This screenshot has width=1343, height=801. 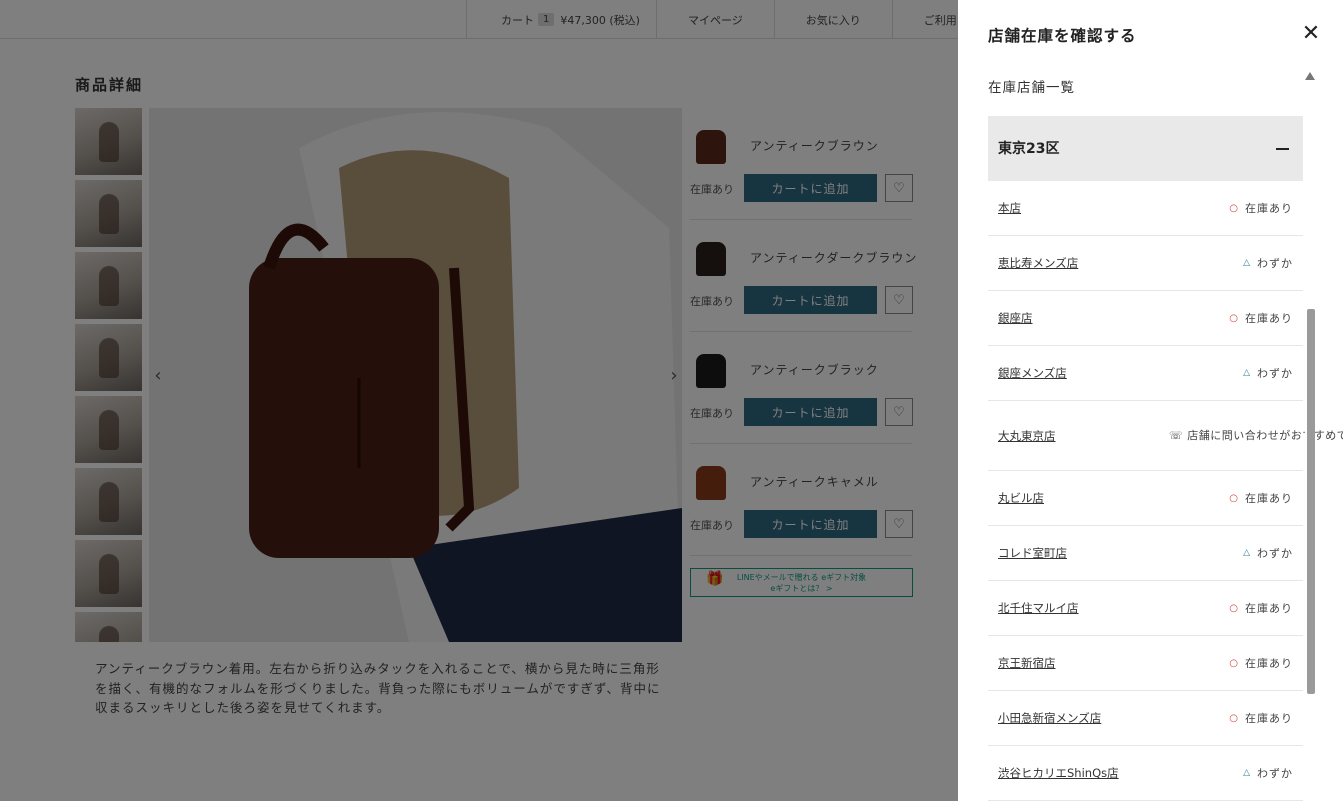 I want to click on store-name-link: 銀座店, so click(x=1015, y=318).